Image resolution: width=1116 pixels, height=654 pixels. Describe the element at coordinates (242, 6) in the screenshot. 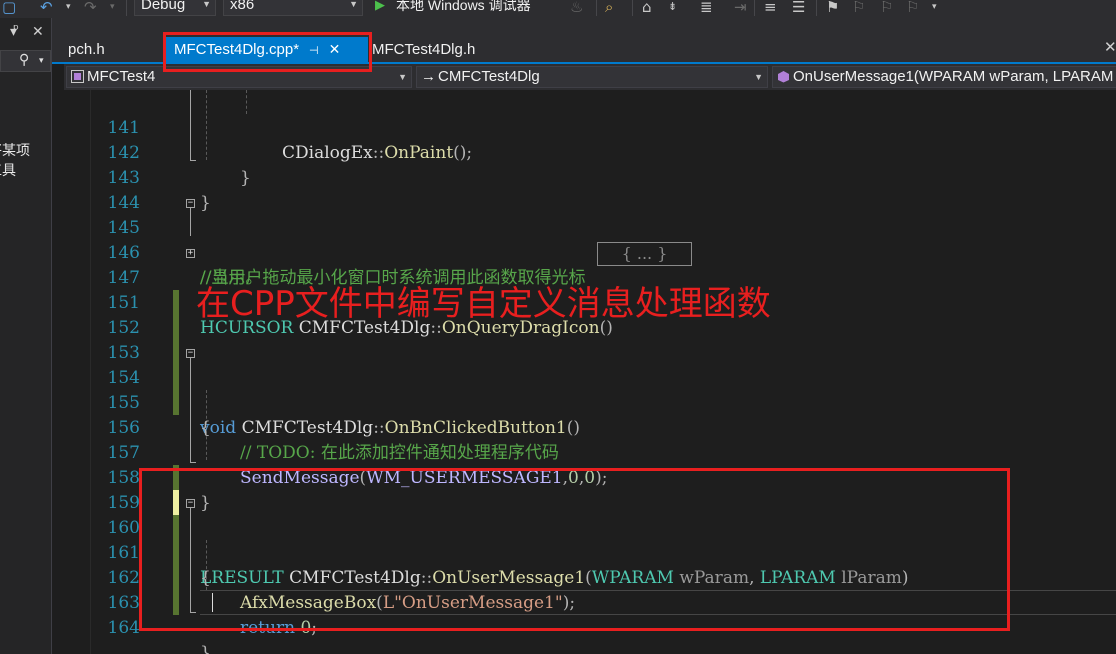

I see `platform-value: x86` at that location.